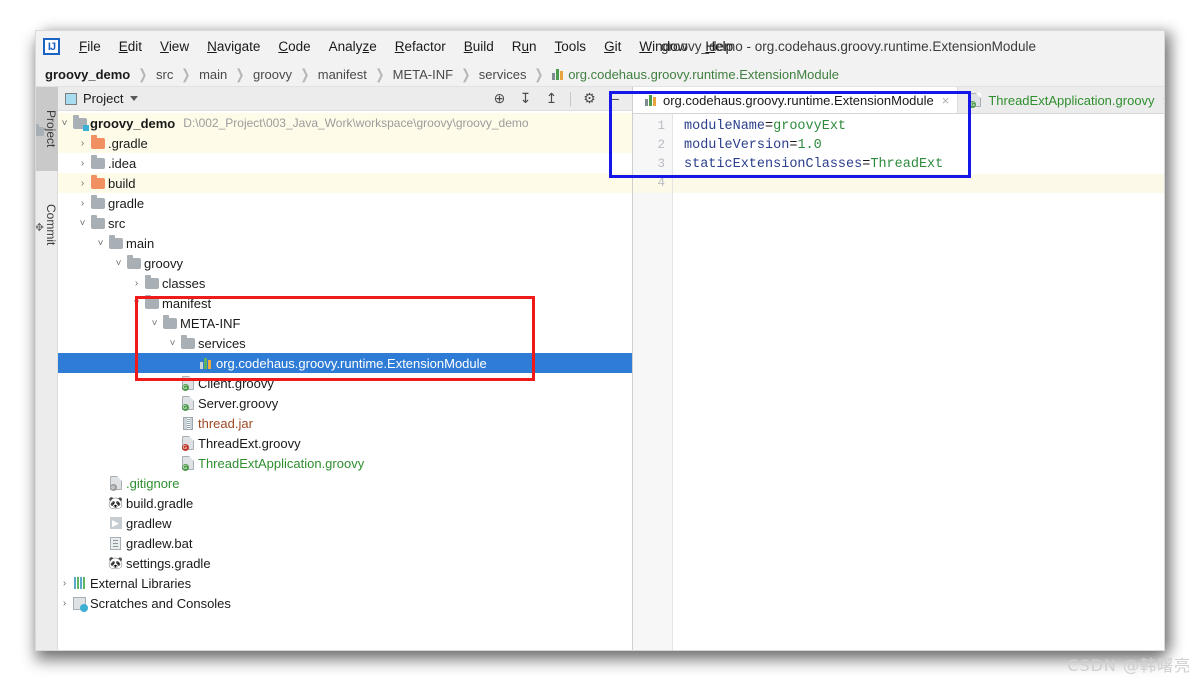  What do you see at coordinates (222, 343) in the screenshot?
I see `tree-label: services` at bounding box center [222, 343].